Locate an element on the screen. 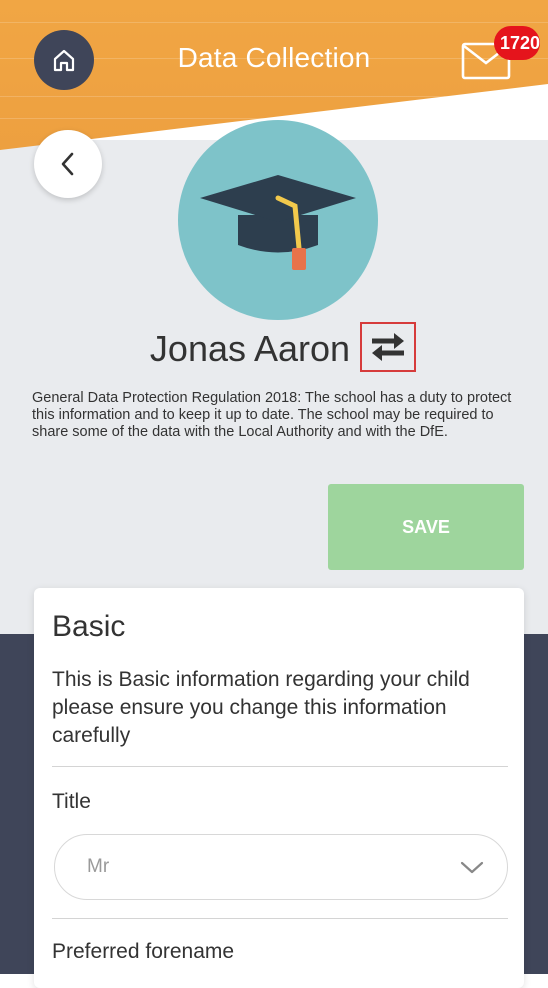  student-avatar is located at coordinates (278, 220).